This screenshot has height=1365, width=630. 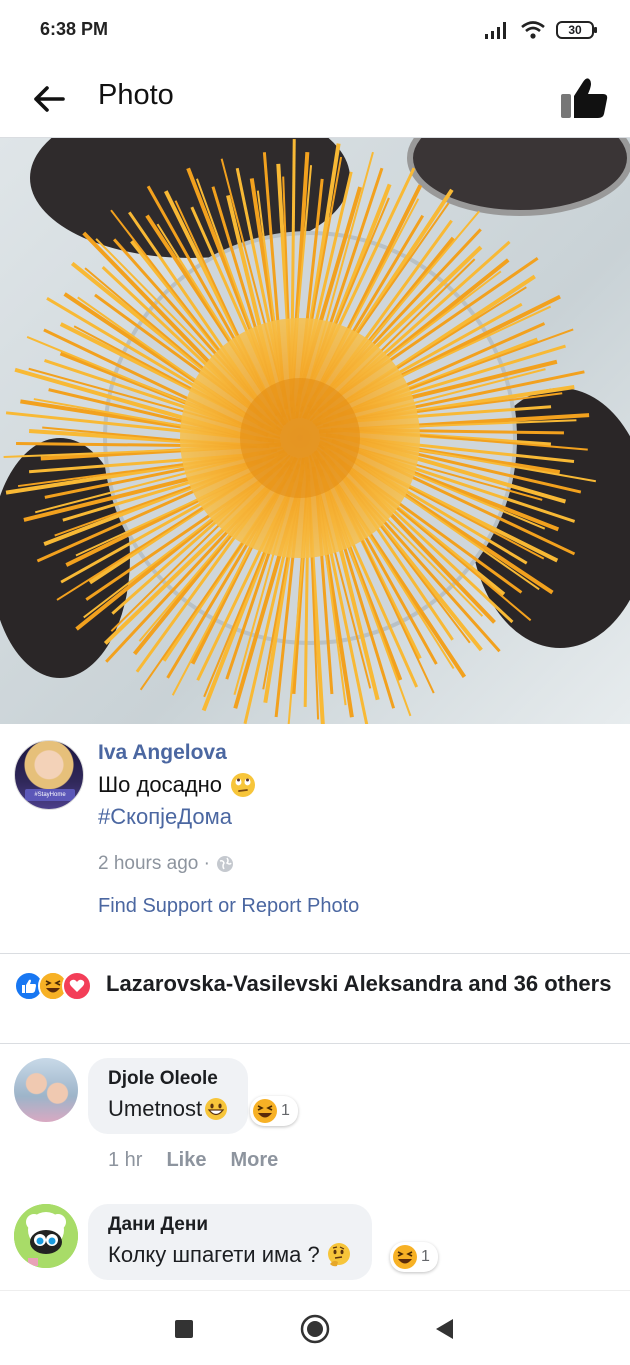 I want to click on comment-actions: 1 hr Like More, so click(x=193, y=1160).